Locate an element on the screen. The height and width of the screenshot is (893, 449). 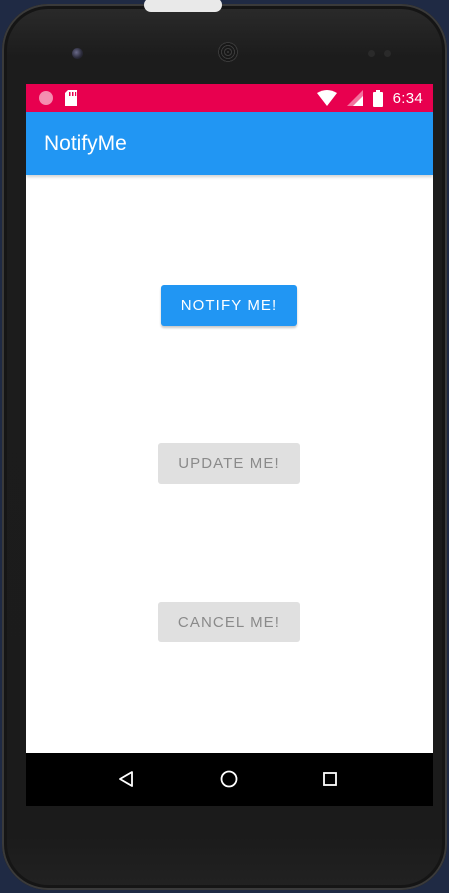
sd-card-icon is located at coordinates (71, 98).